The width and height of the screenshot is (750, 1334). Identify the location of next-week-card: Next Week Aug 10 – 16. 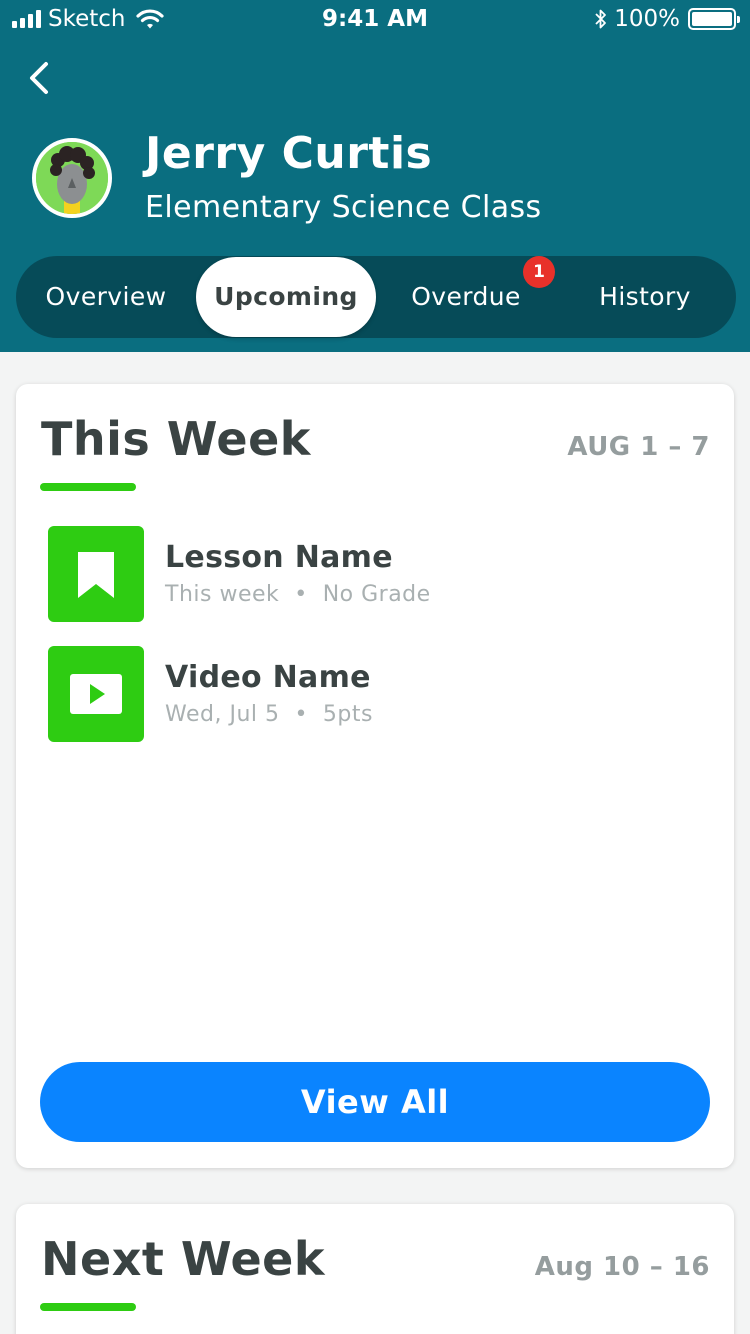
(375, 1269).